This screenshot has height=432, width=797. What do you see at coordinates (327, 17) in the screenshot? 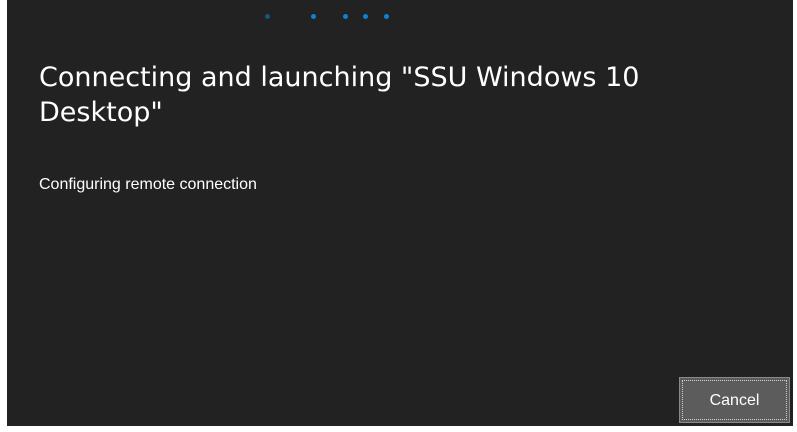
I see `progress-dots-indicator` at bounding box center [327, 17].